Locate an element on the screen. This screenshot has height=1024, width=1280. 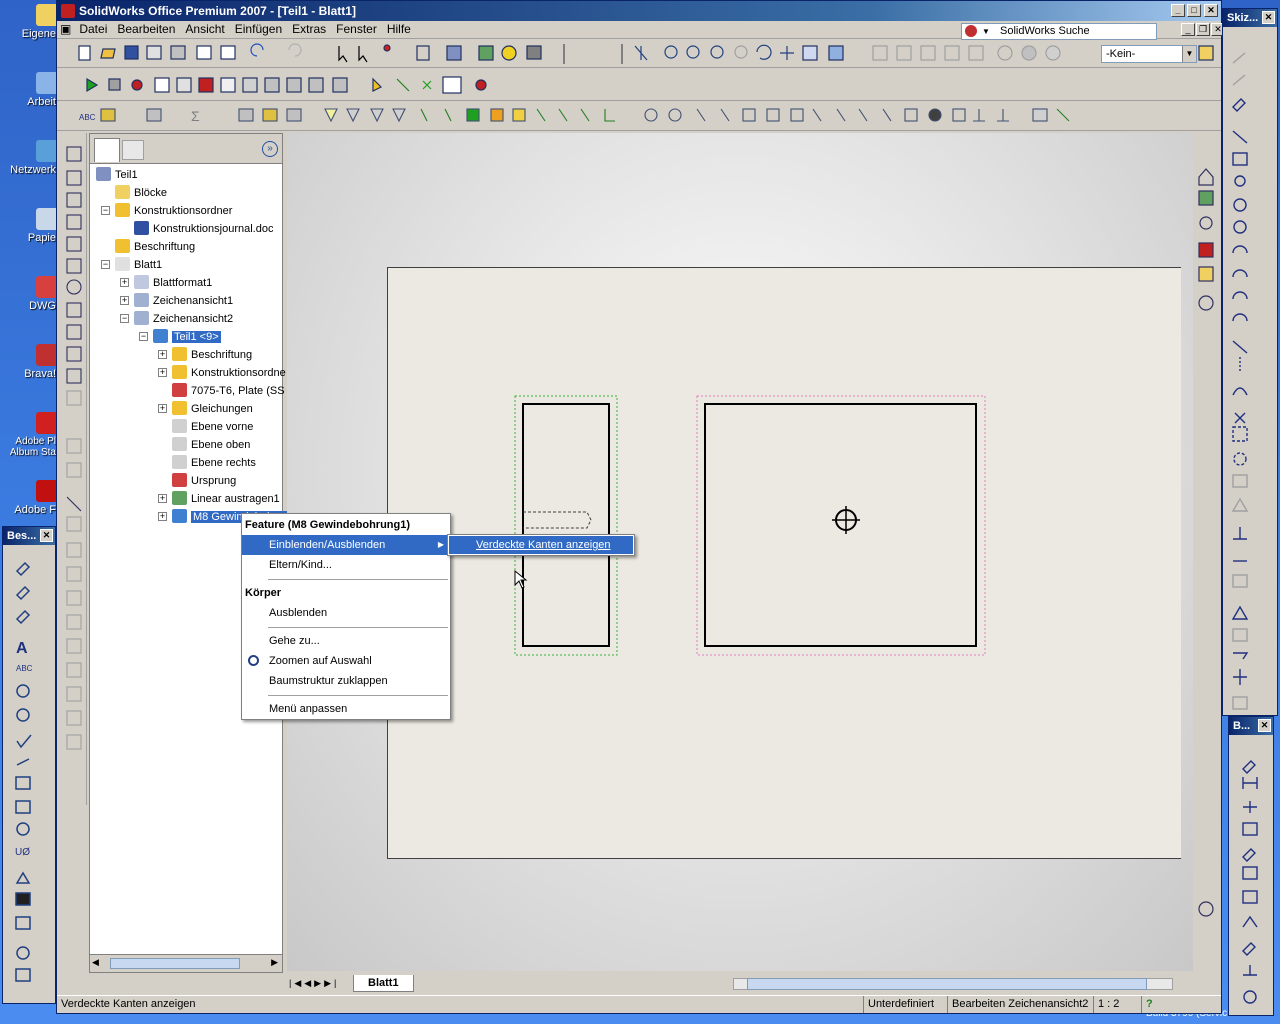
3d-sketch-icon is located at coordinates (1239, 80).